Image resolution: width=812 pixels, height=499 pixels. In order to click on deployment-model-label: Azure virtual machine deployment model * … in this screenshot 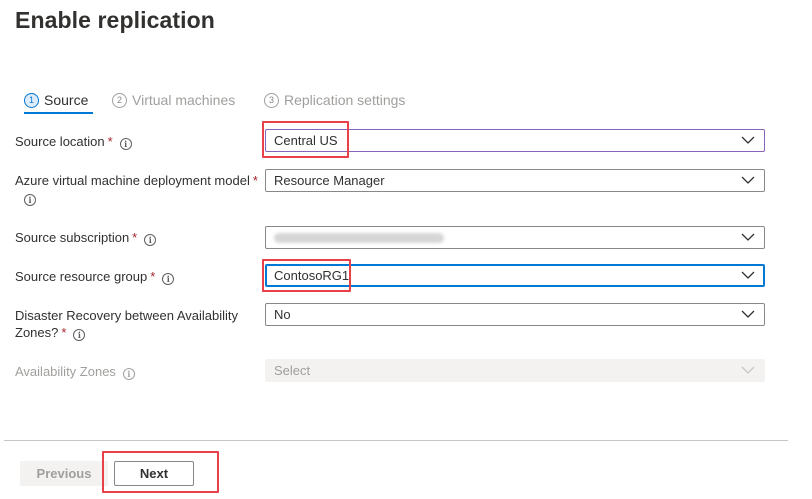, I will do `click(136, 189)`.